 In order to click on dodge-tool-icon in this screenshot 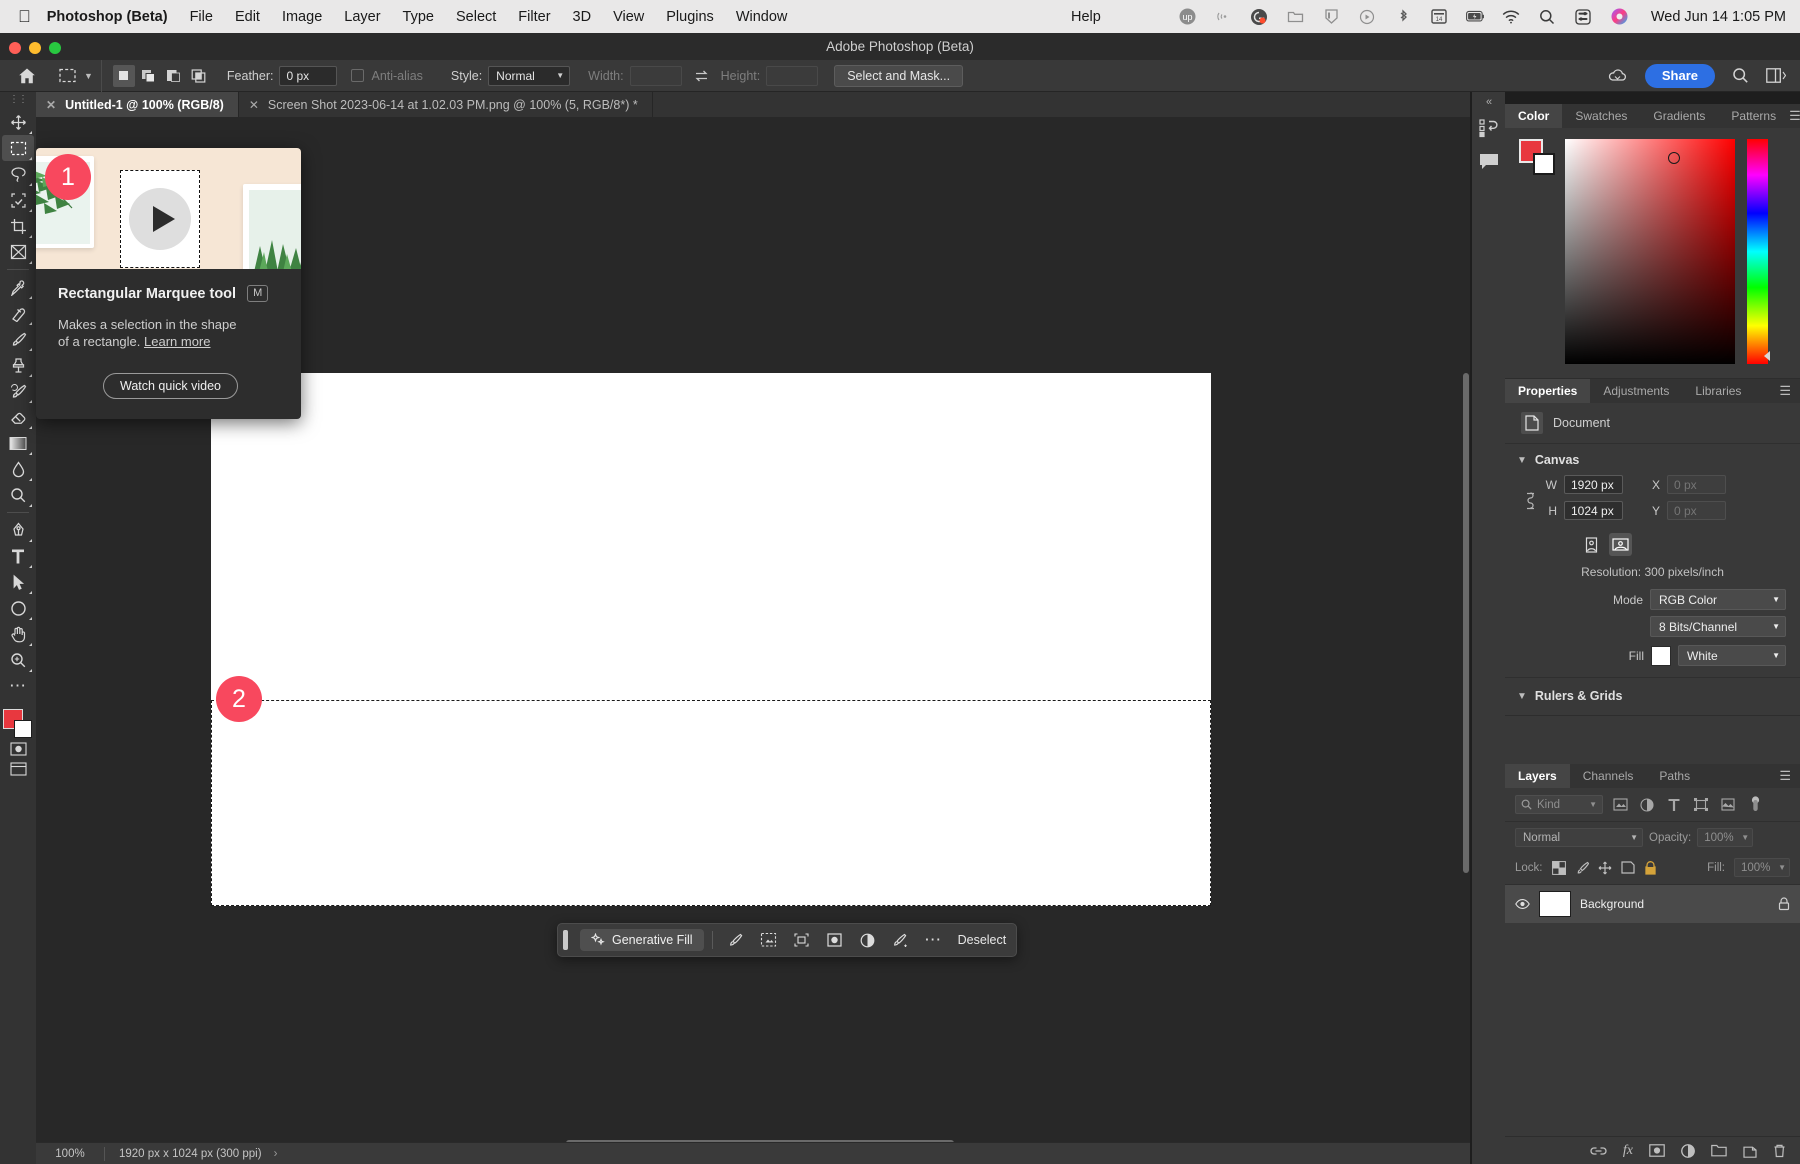, I will do `click(18, 495)`.